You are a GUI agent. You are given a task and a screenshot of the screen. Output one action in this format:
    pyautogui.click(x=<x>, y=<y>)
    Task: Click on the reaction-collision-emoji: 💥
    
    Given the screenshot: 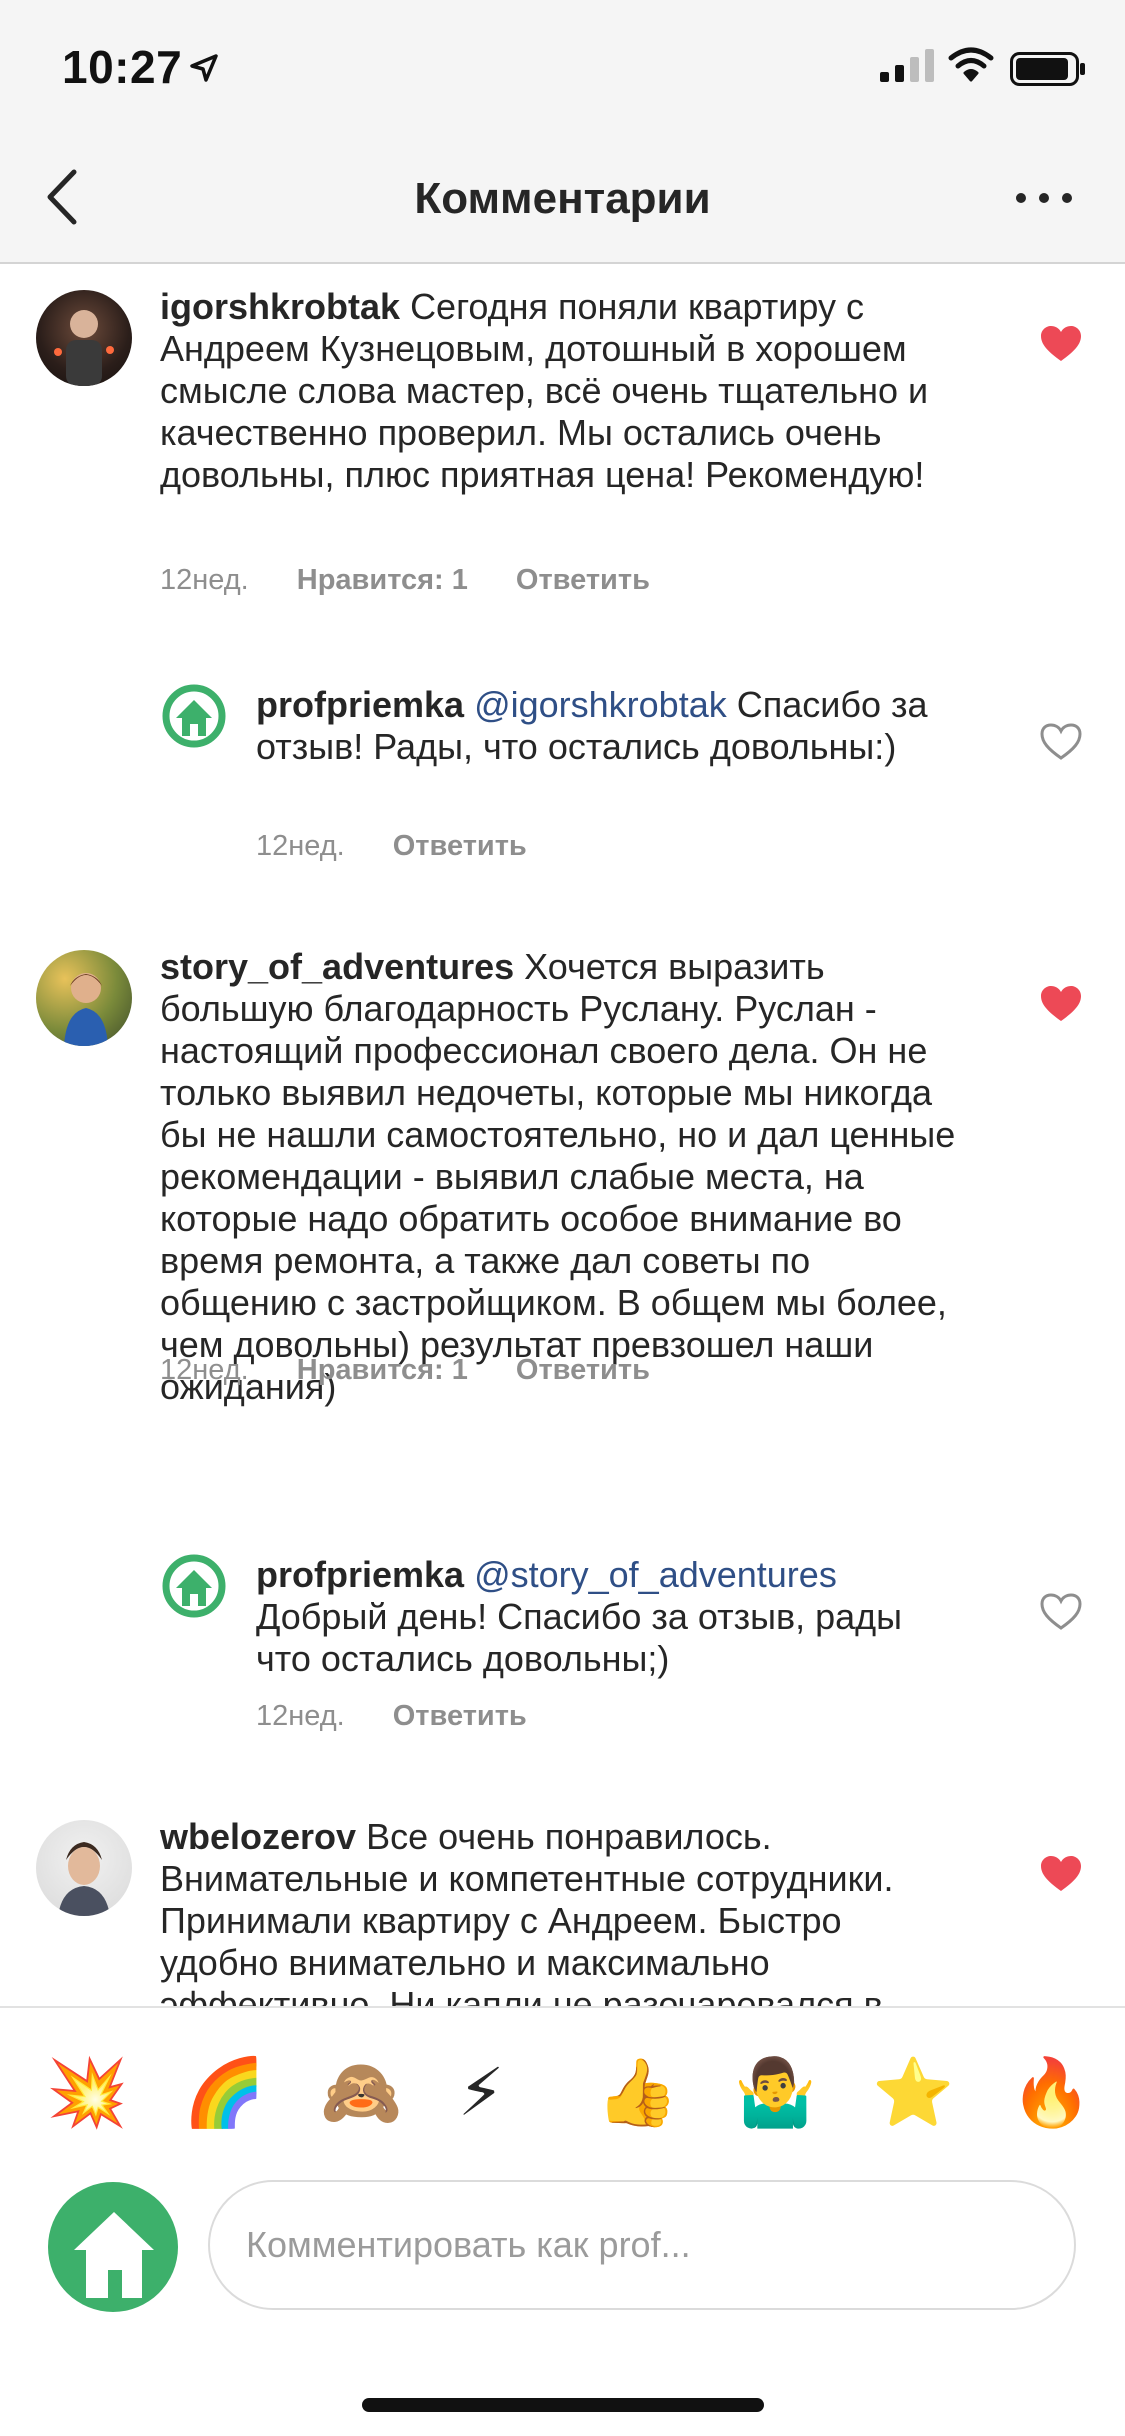 What is the action you would take?
    pyautogui.click(x=87, y=2093)
    